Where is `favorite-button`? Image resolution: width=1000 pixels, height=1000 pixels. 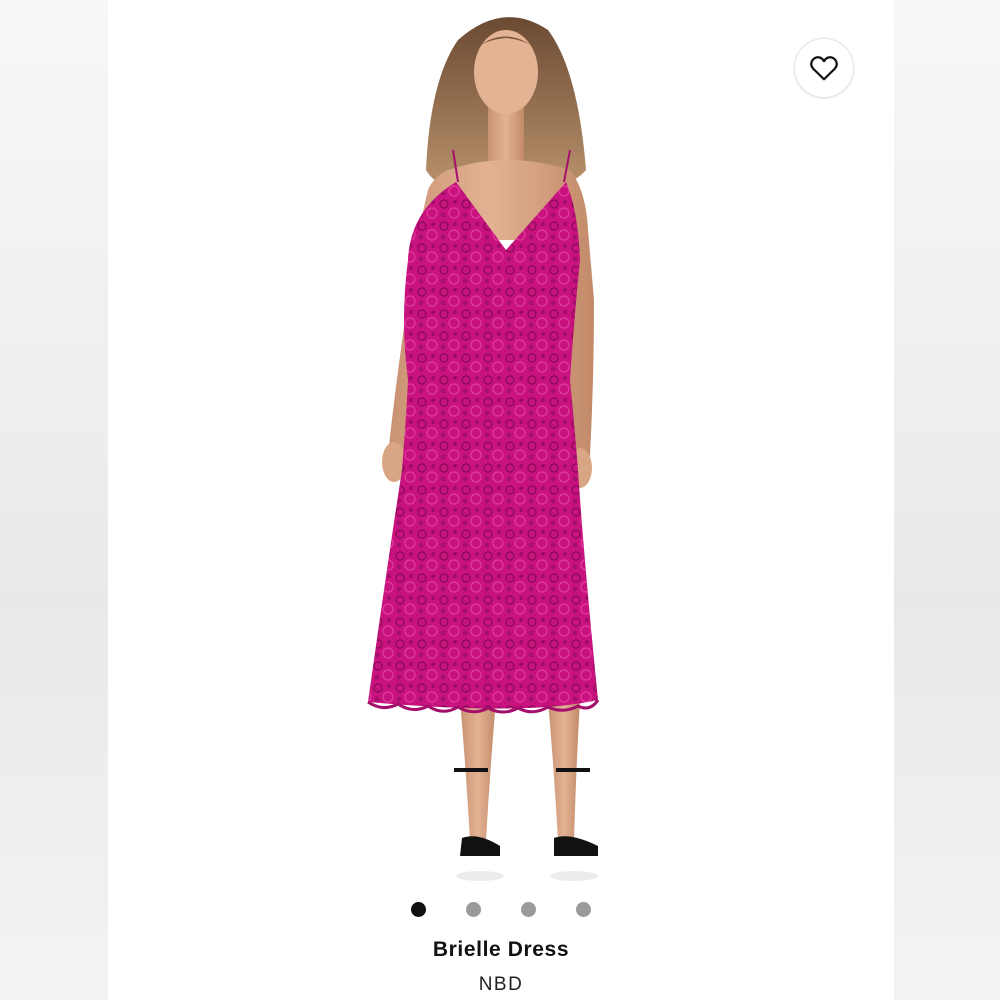 favorite-button is located at coordinates (824, 68).